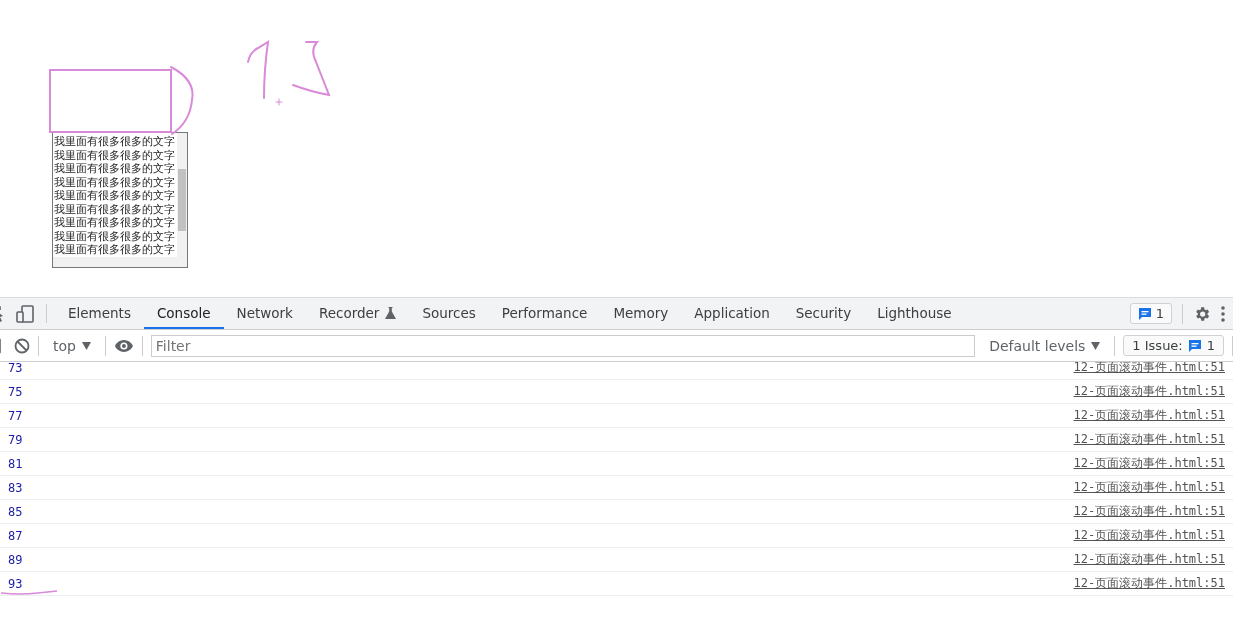 The width and height of the screenshot is (1233, 632). I want to click on context-dropdown: top, so click(72, 345).